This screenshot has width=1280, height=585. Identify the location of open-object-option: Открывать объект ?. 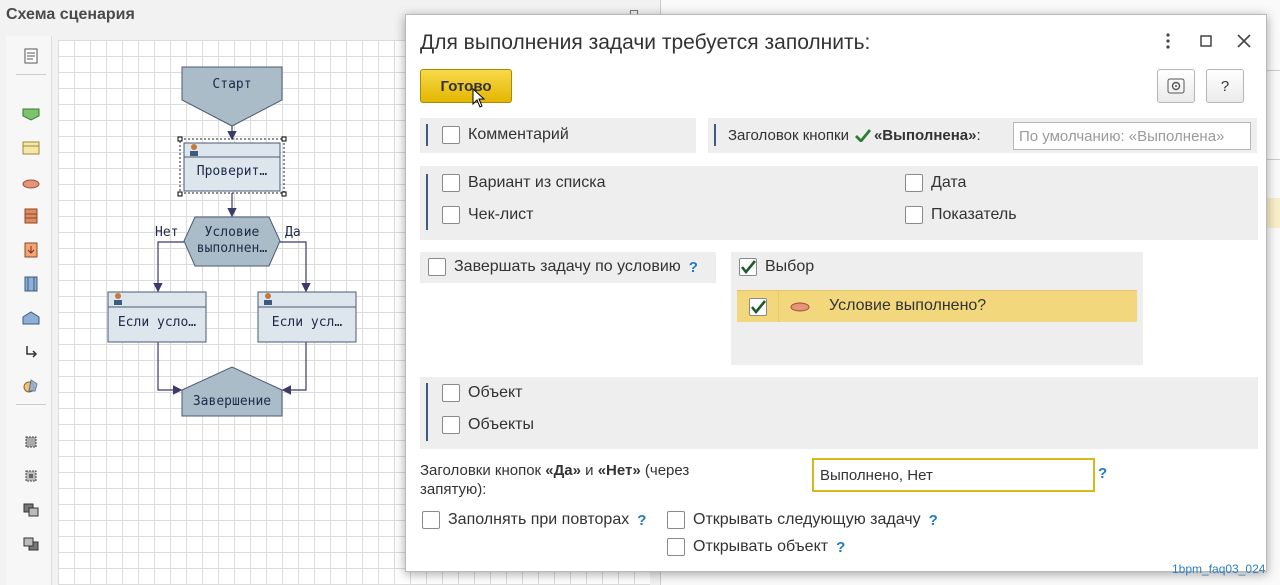
(756, 547).